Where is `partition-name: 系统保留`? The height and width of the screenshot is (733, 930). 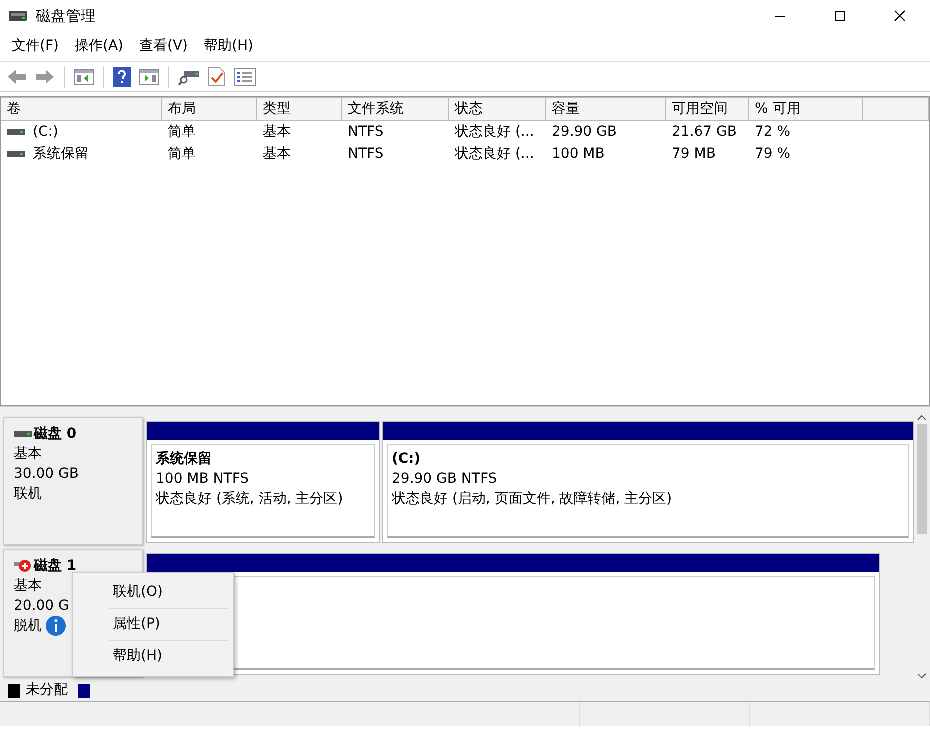 partition-name: 系统保留 is located at coordinates (184, 459).